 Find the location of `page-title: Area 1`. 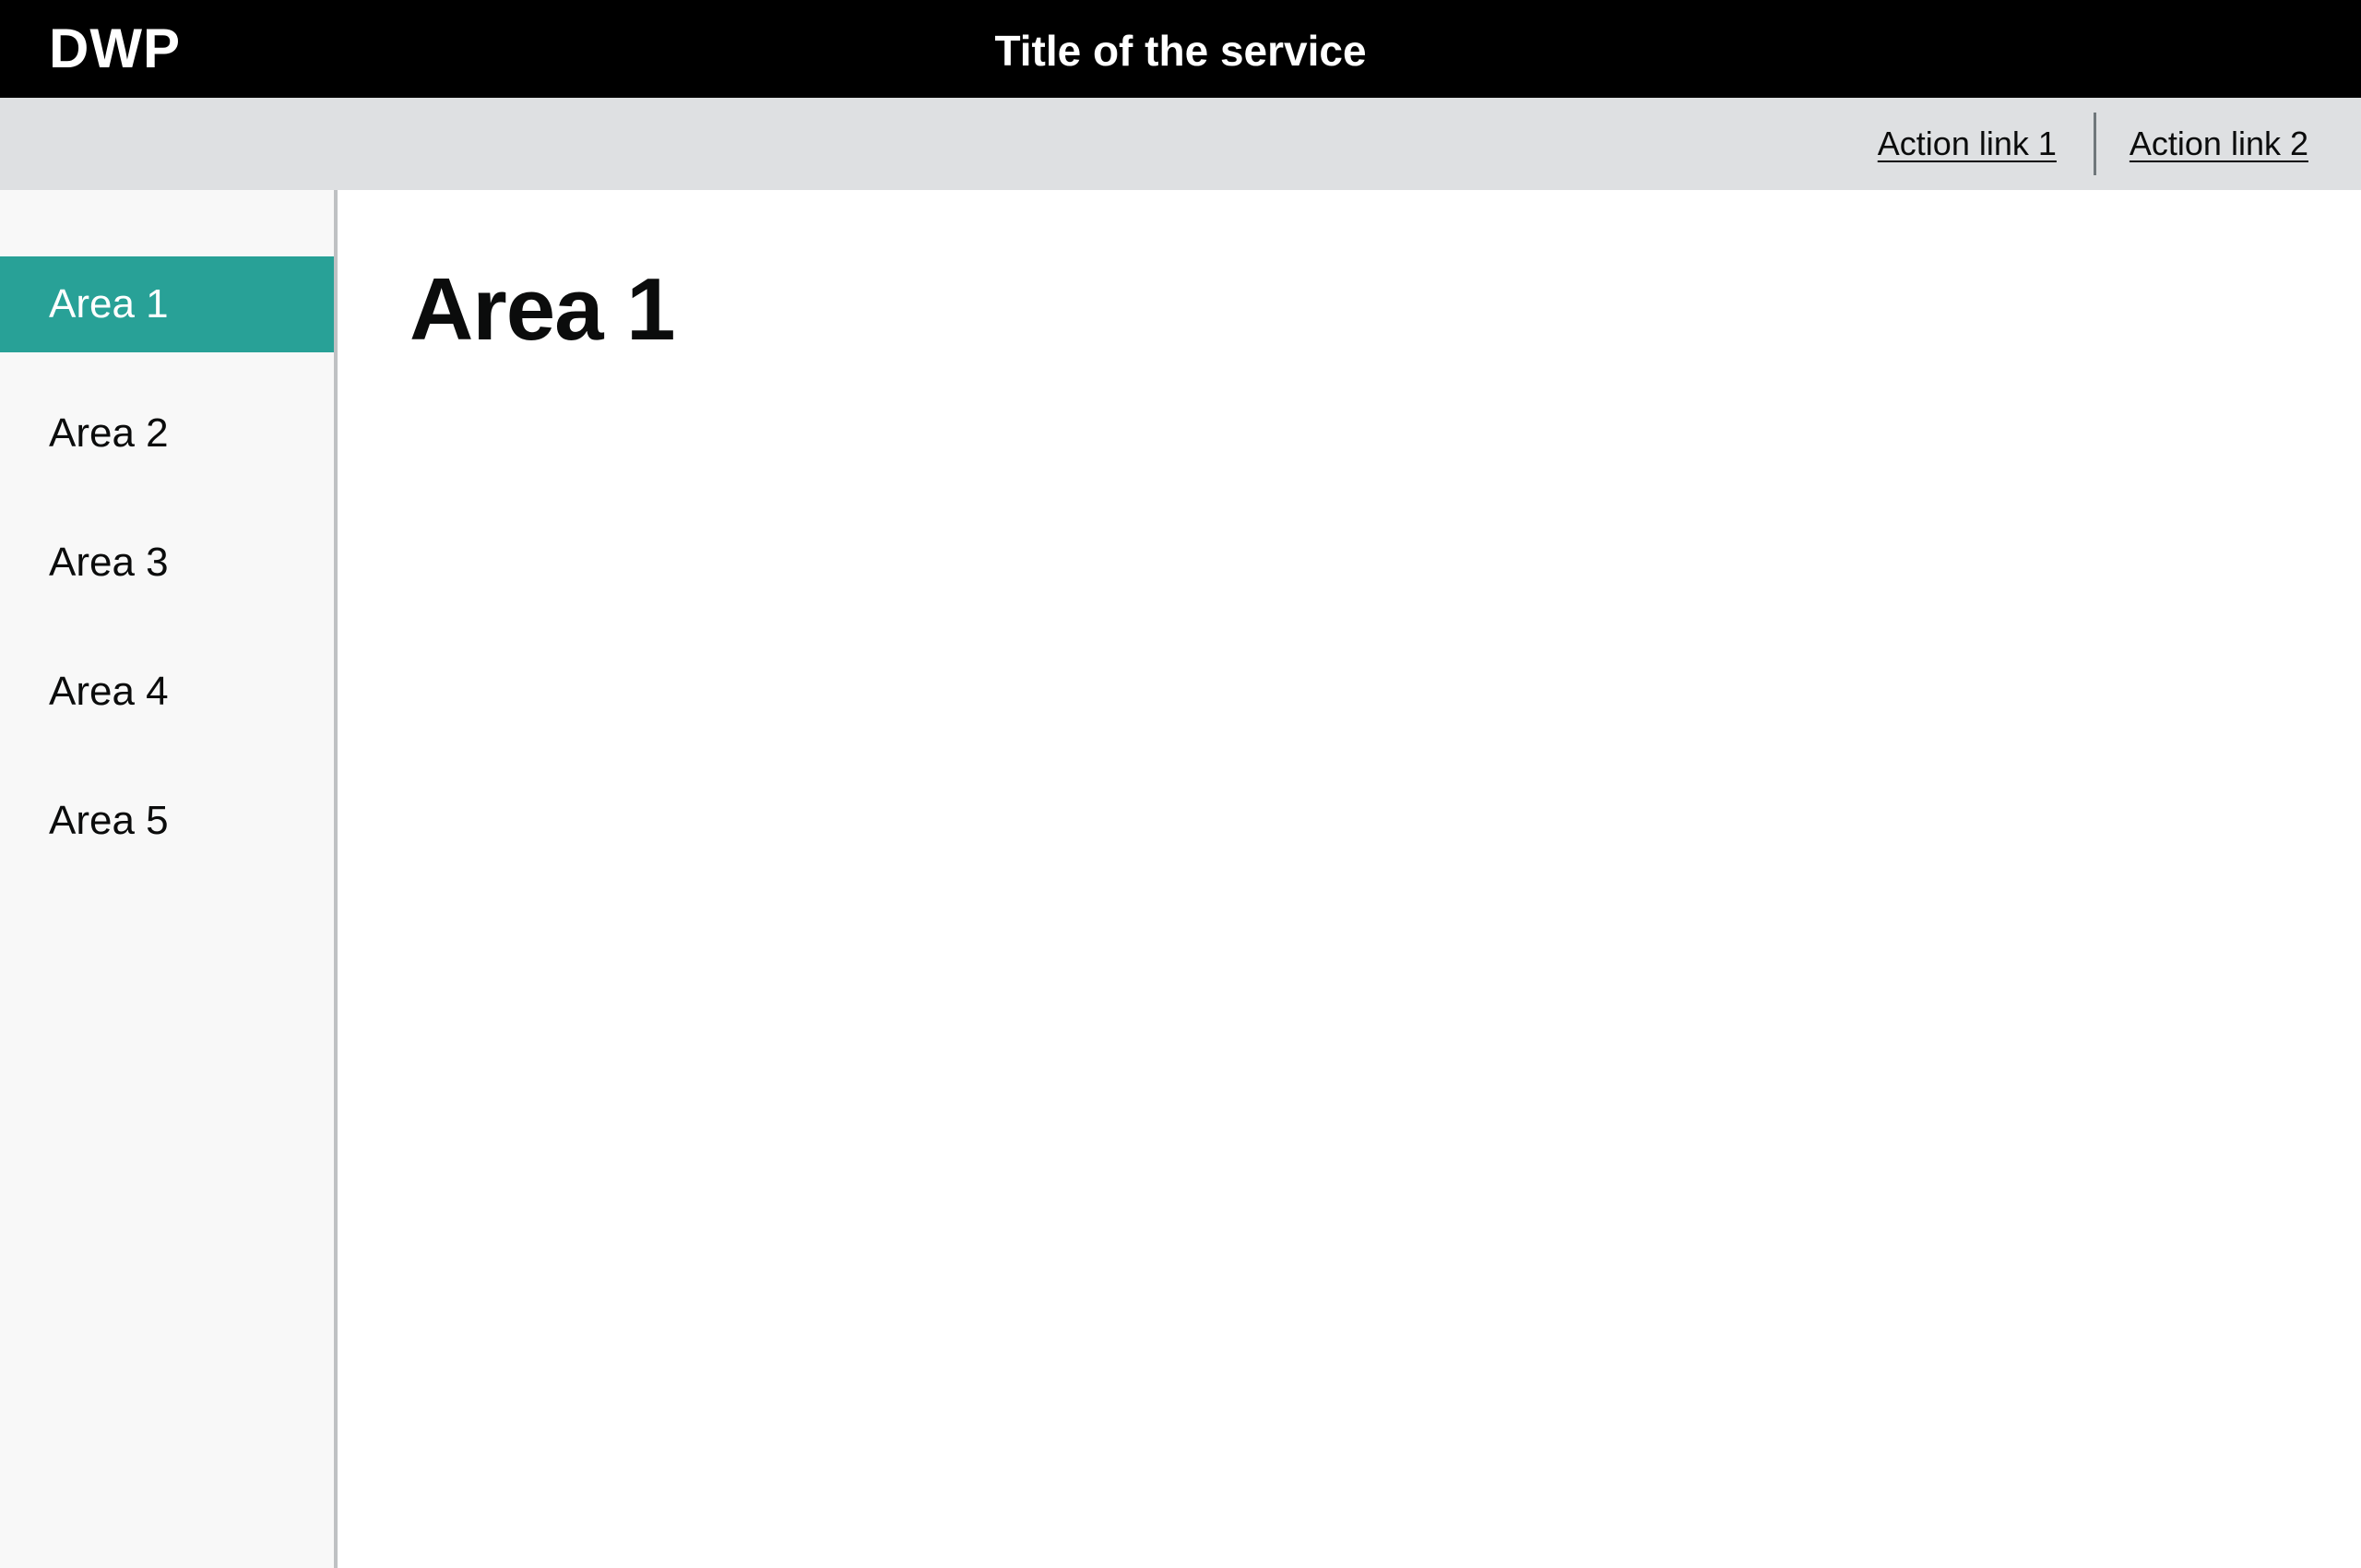

page-title: Area 1 is located at coordinates (542, 309).